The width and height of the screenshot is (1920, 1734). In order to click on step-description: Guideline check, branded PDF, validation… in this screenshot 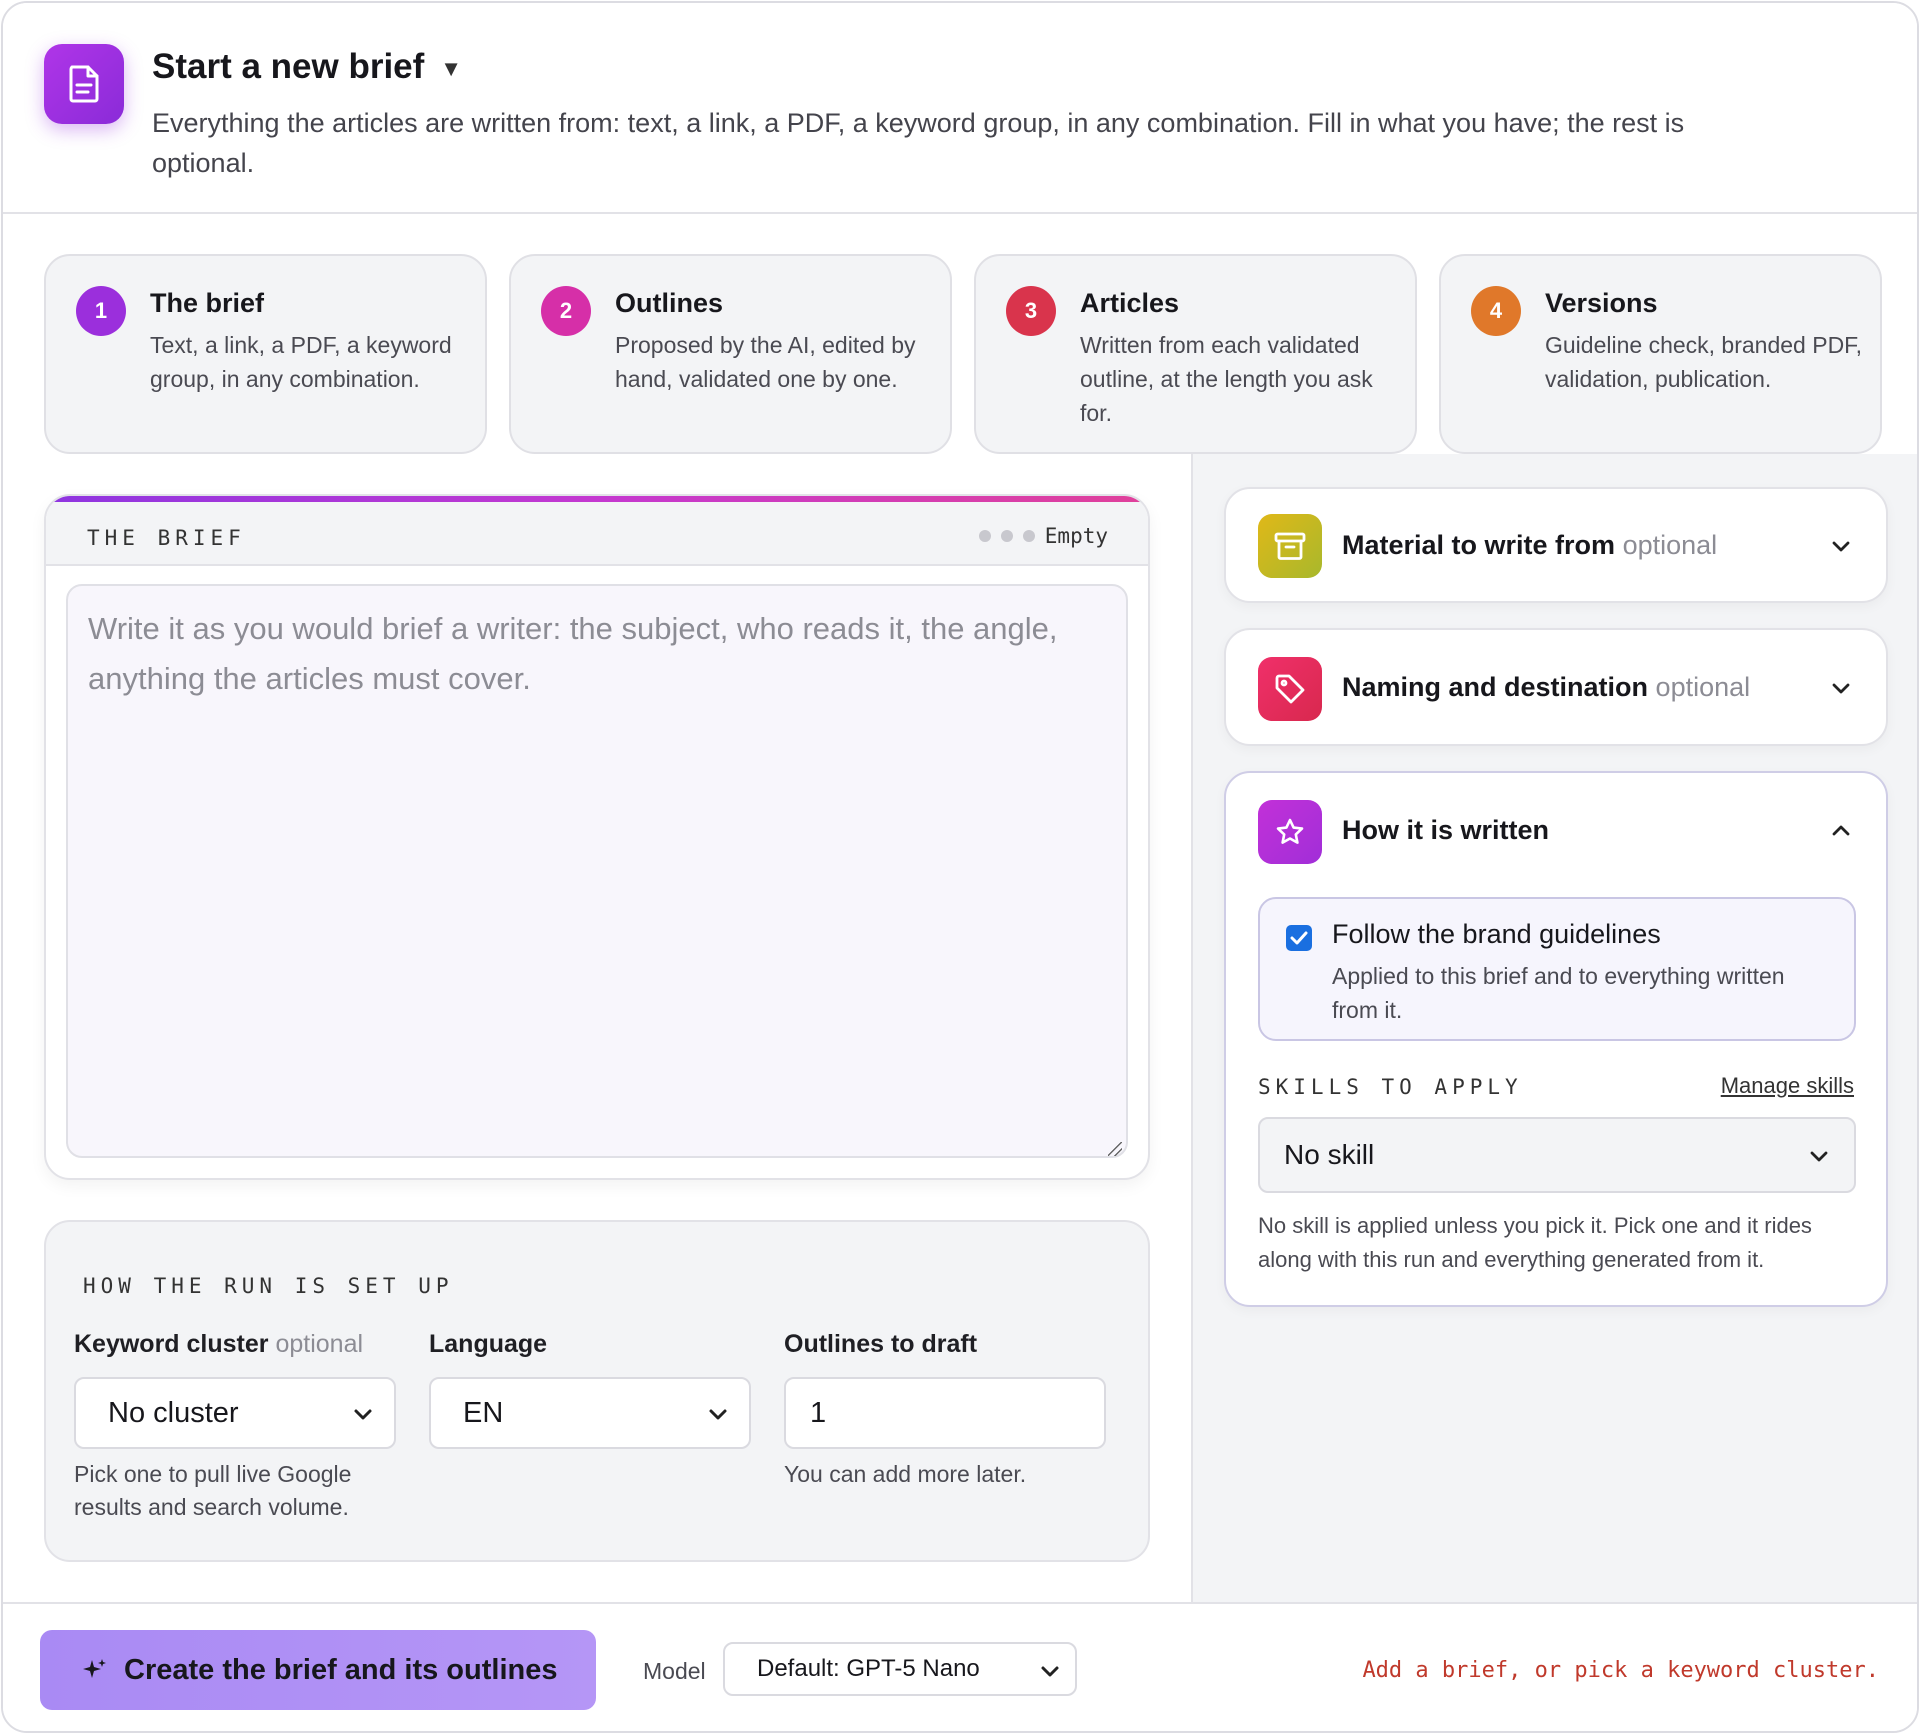, I will do `click(1704, 362)`.